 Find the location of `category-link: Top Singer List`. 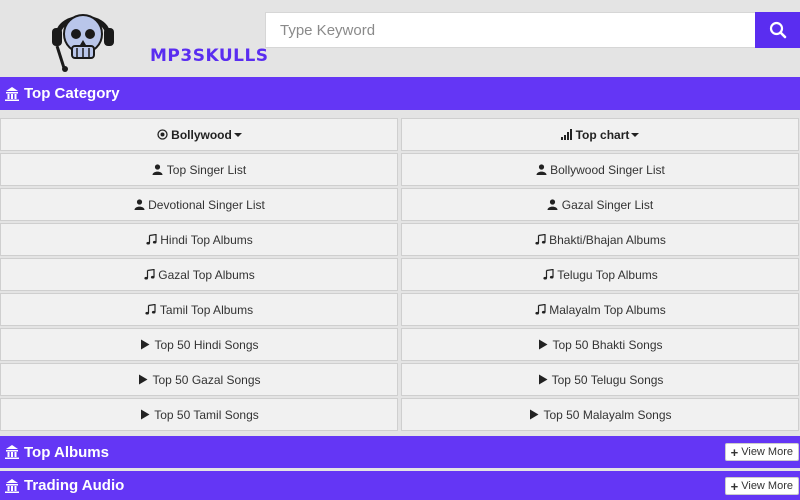

category-link: Top Singer List is located at coordinates (199, 169).